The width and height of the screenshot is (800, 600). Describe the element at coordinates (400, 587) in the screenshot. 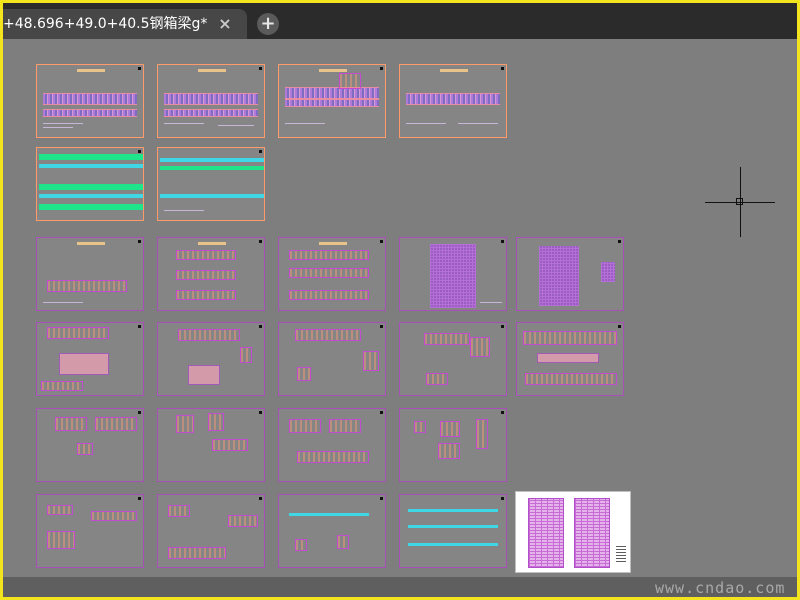

I see `horizontal-scrollbar: www.cndao.com` at that location.